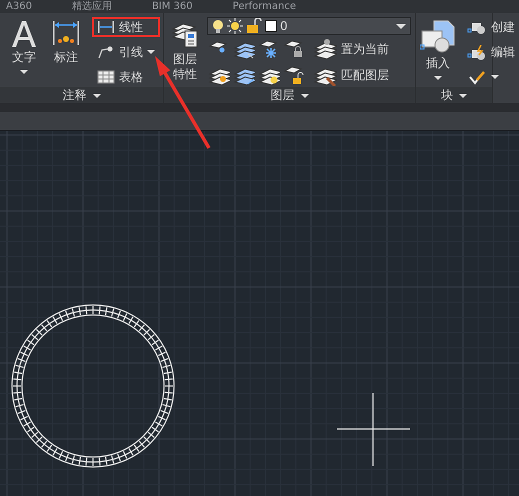  Describe the element at coordinates (106, 77) in the screenshot. I see `table-icon` at that location.